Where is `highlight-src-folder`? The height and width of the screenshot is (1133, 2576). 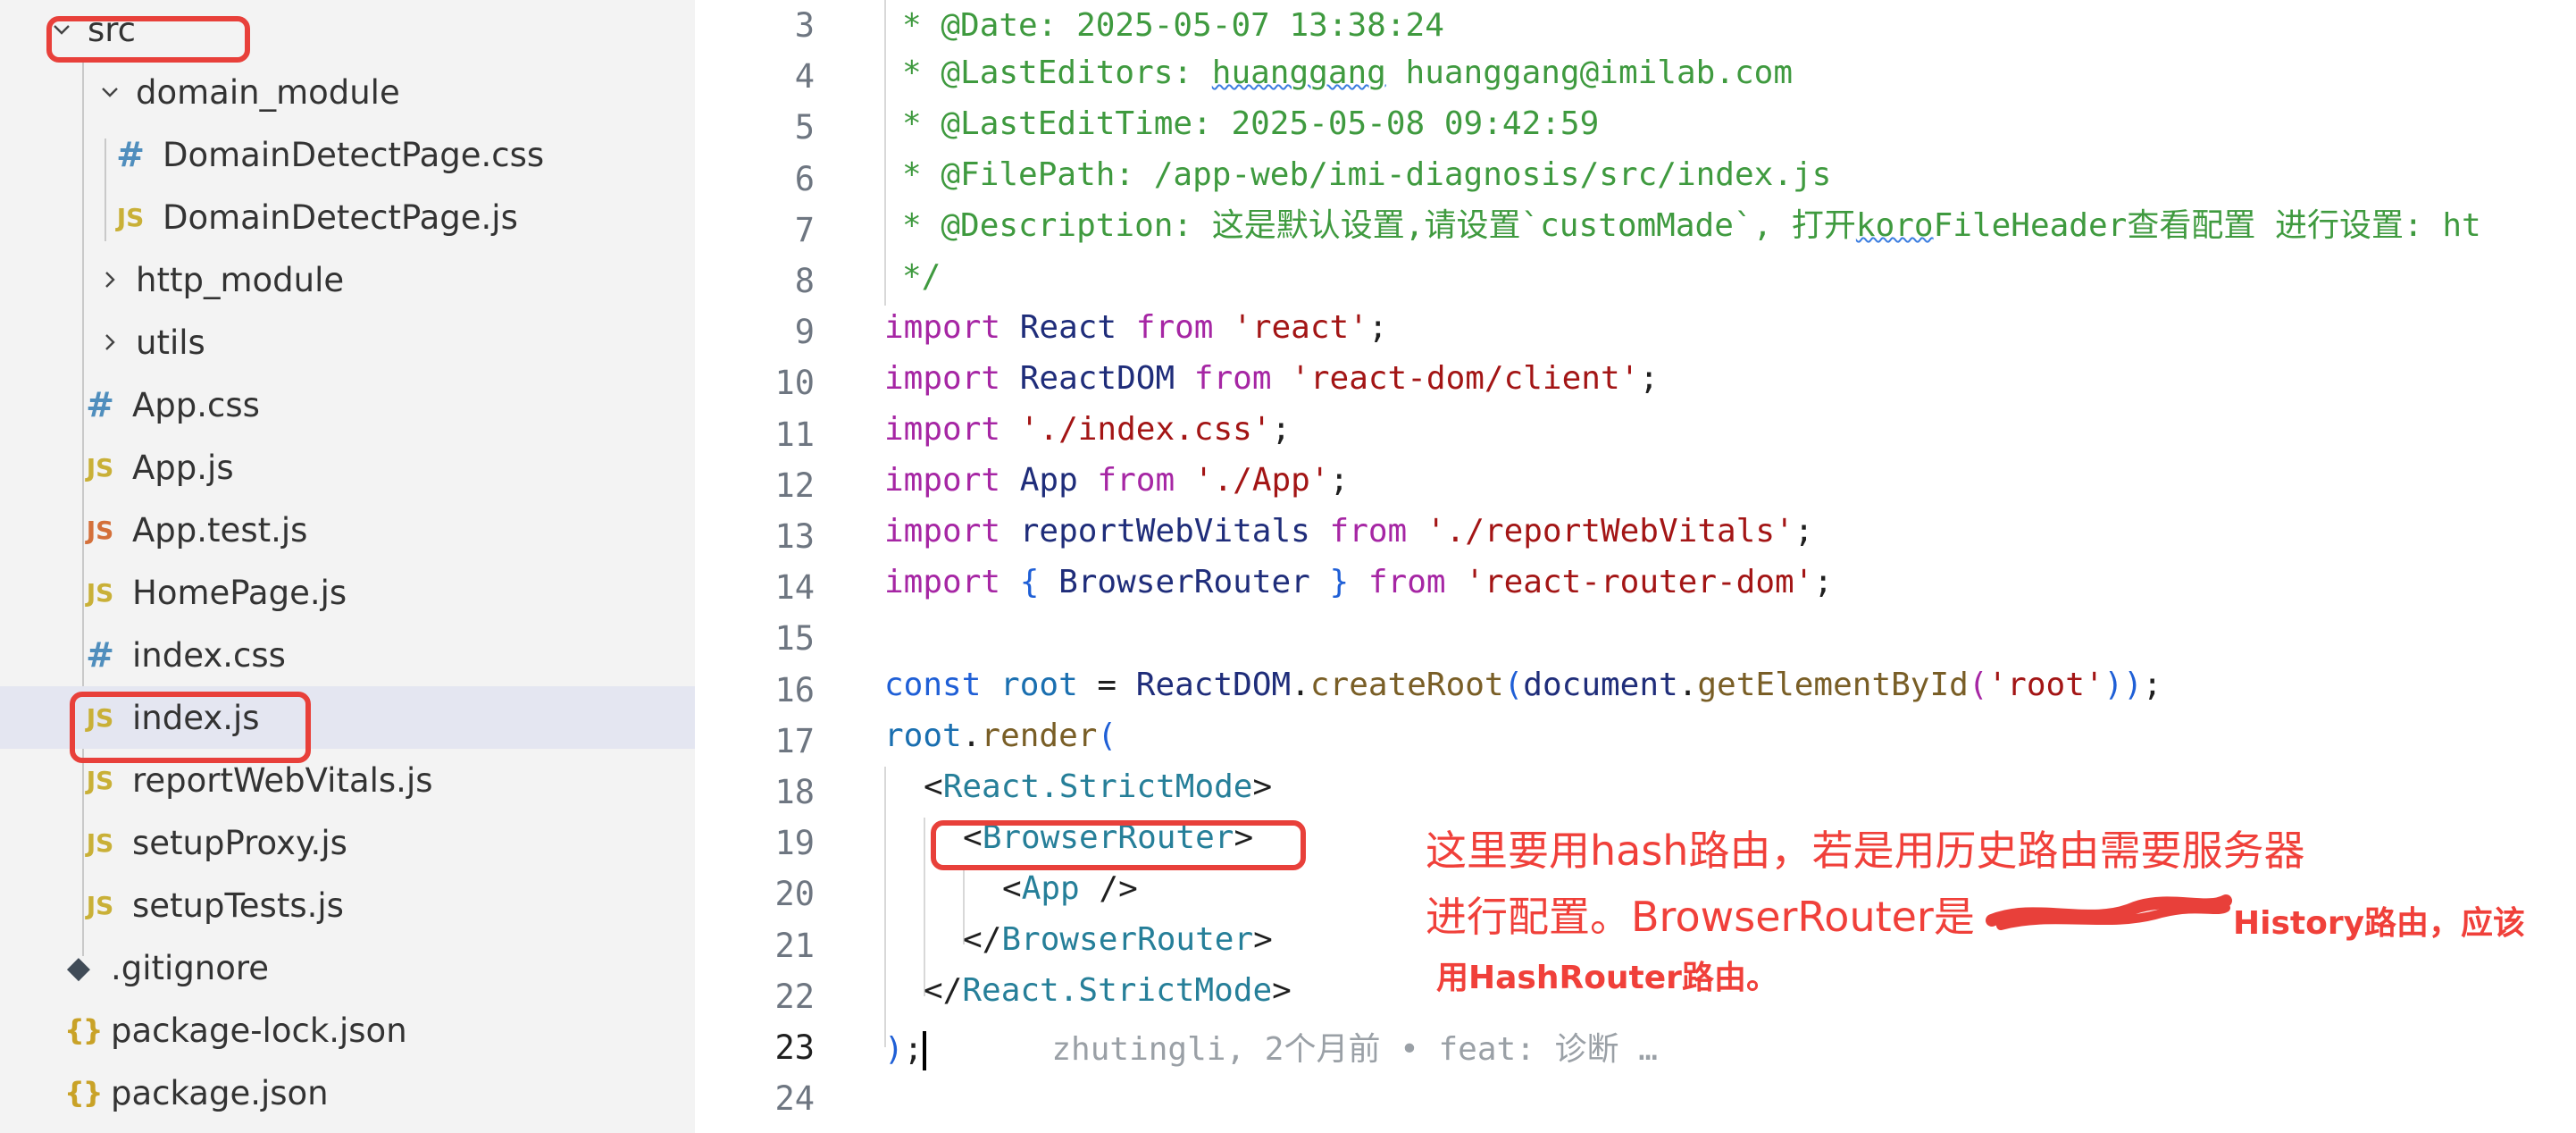 highlight-src-folder is located at coordinates (148, 39).